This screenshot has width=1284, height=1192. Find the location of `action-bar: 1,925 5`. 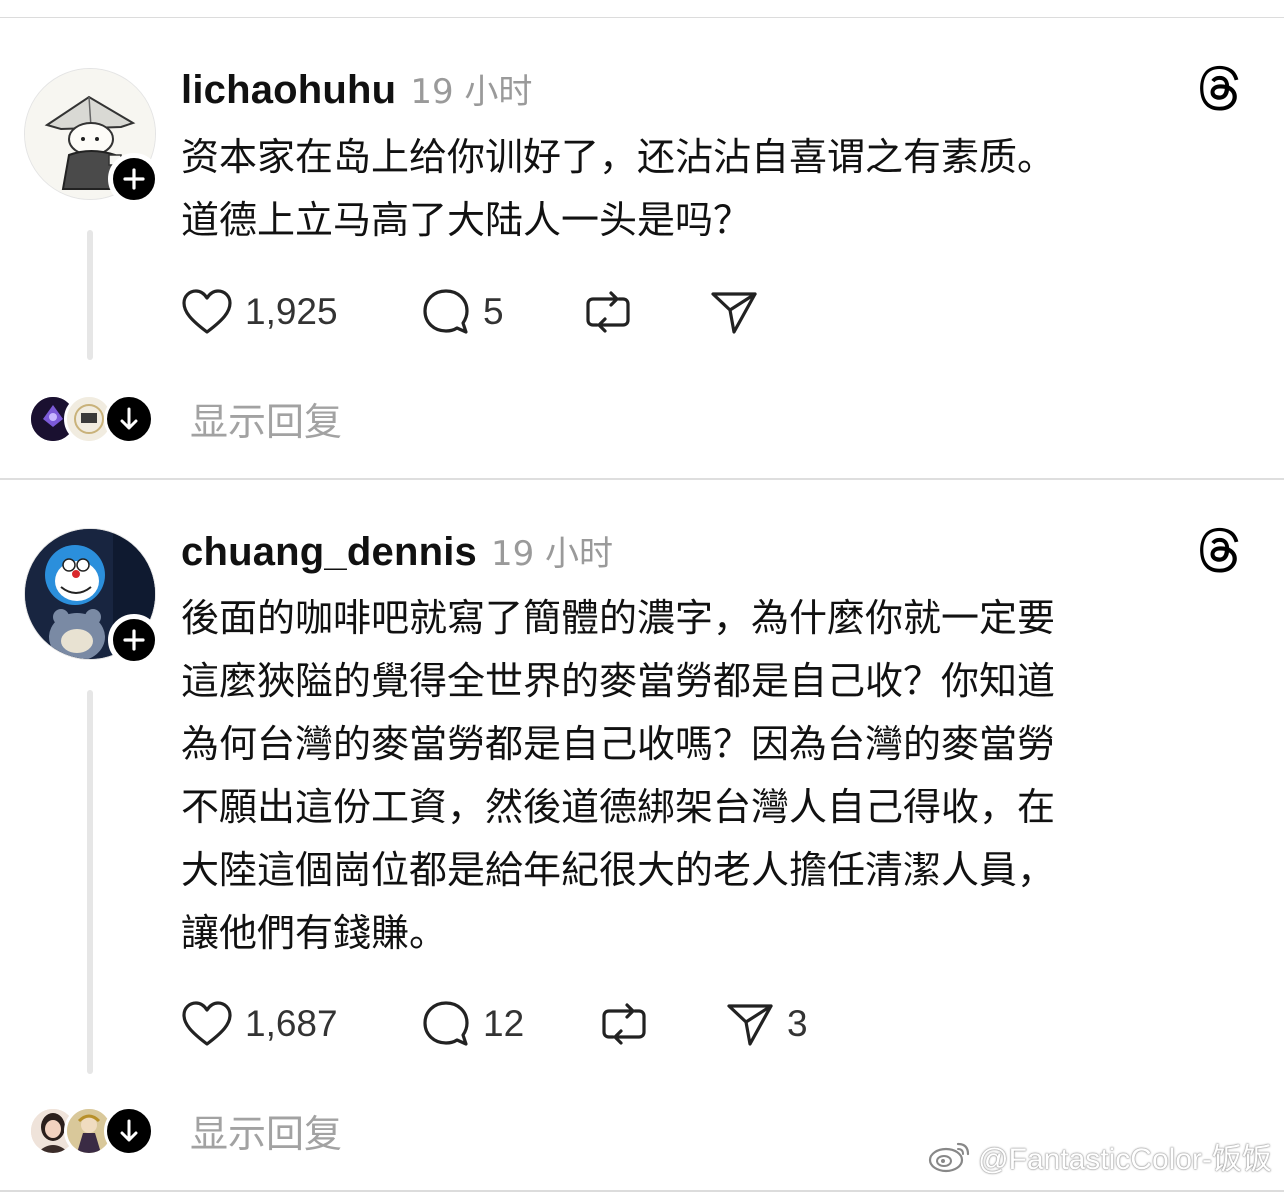

action-bar: 1,925 5 is located at coordinates (531, 312).